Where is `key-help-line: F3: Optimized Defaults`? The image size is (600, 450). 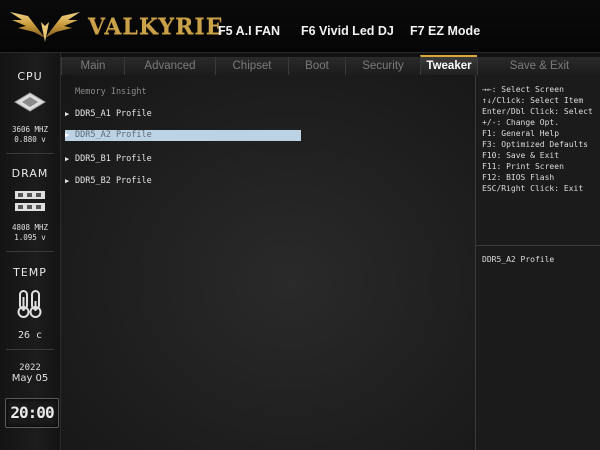 key-help-line: F3: Optimized Defaults is located at coordinates (535, 144).